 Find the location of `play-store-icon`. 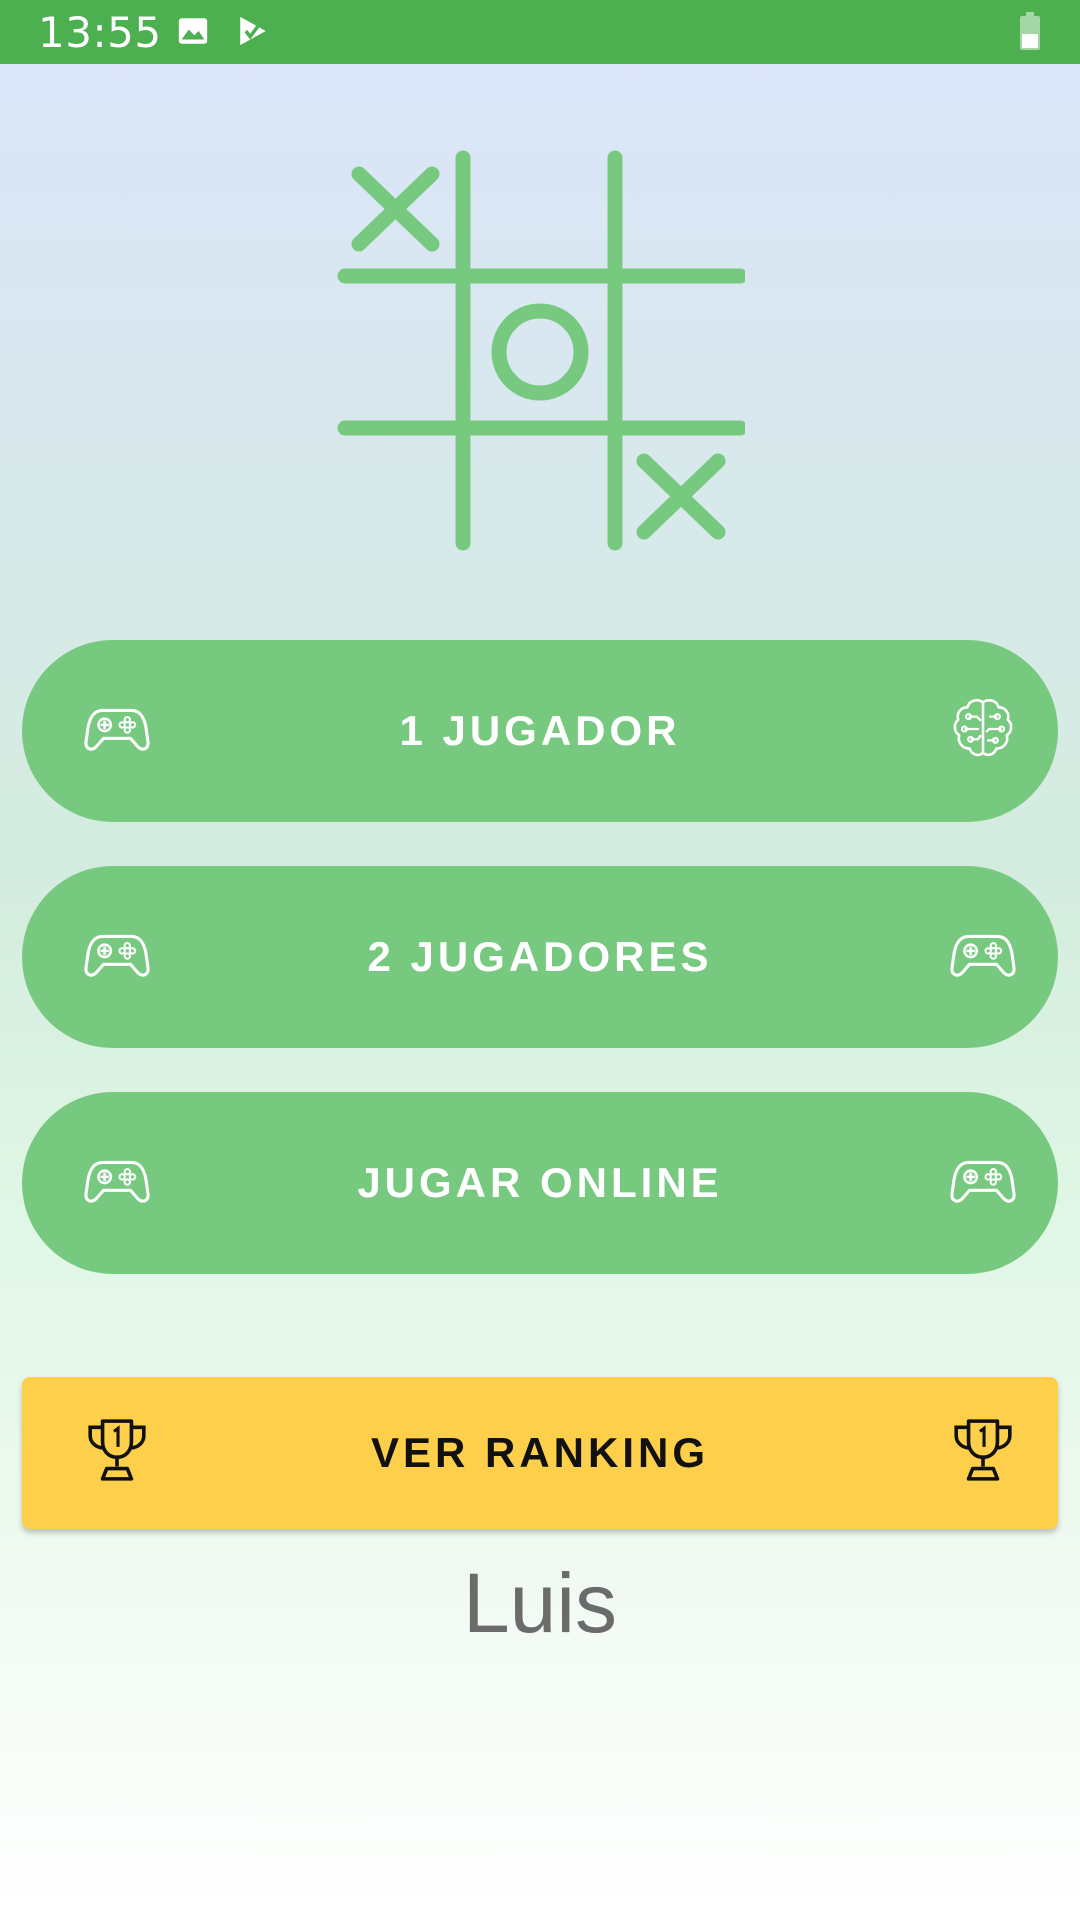

play-store-icon is located at coordinates (253, 33).